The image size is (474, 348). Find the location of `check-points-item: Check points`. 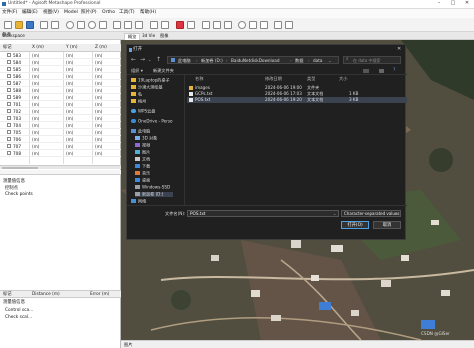

check-points-item: Check points is located at coordinates (19, 194).